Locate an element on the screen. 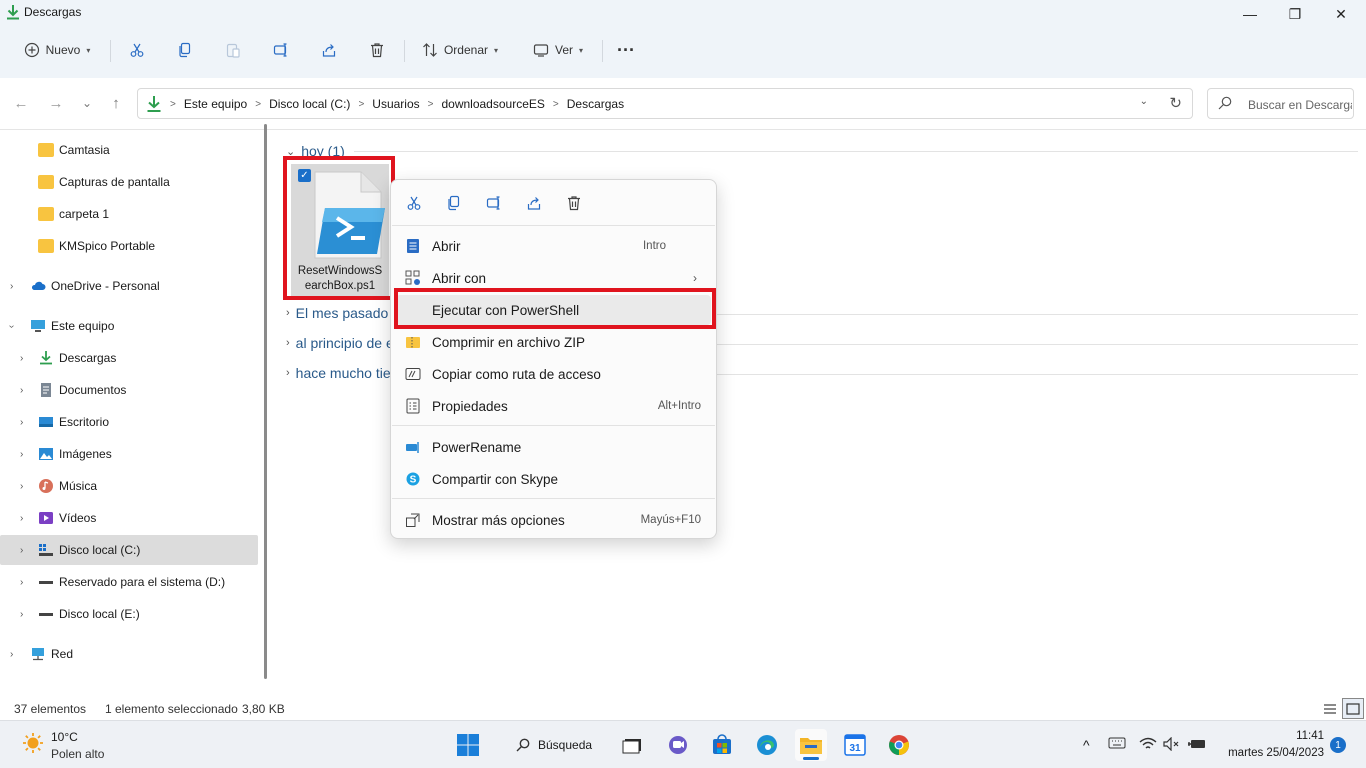 The width and height of the screenshot is (1366, 768). menu-item-comprimir-zip: Comprimir en archivo ZIP is located at coordinates (553, 342).